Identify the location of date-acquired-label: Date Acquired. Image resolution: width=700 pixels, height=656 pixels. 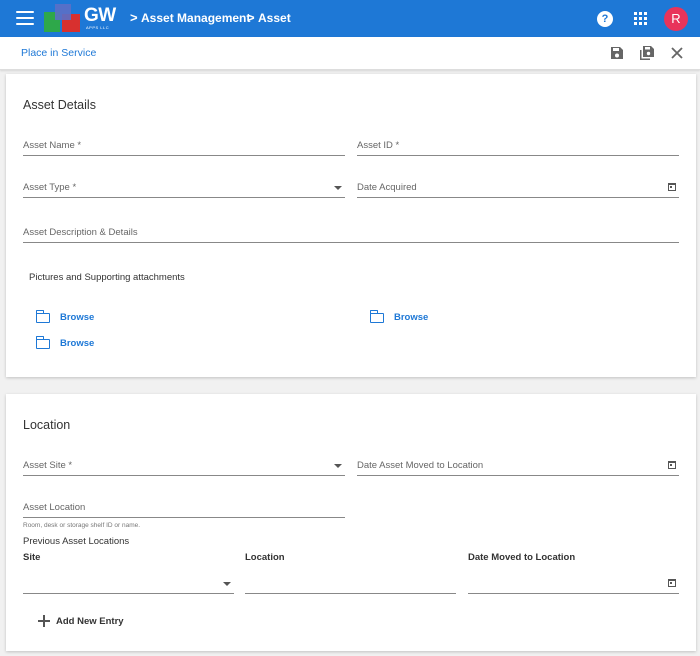
(387, 187).